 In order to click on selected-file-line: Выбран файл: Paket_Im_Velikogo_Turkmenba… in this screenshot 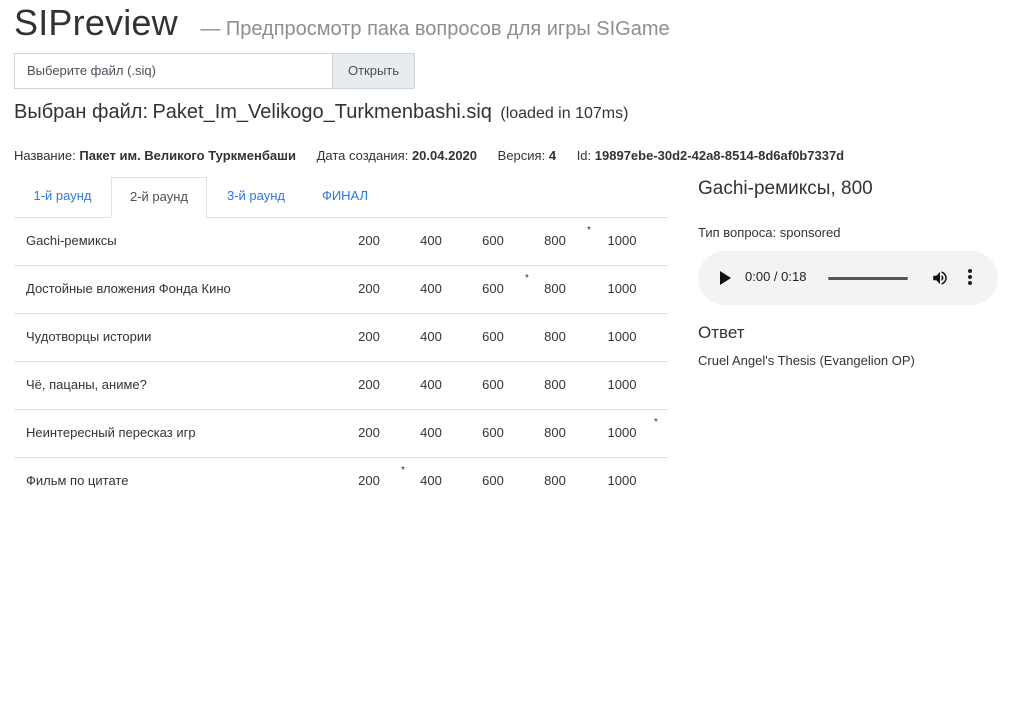, I will do `click(321, 112)`.